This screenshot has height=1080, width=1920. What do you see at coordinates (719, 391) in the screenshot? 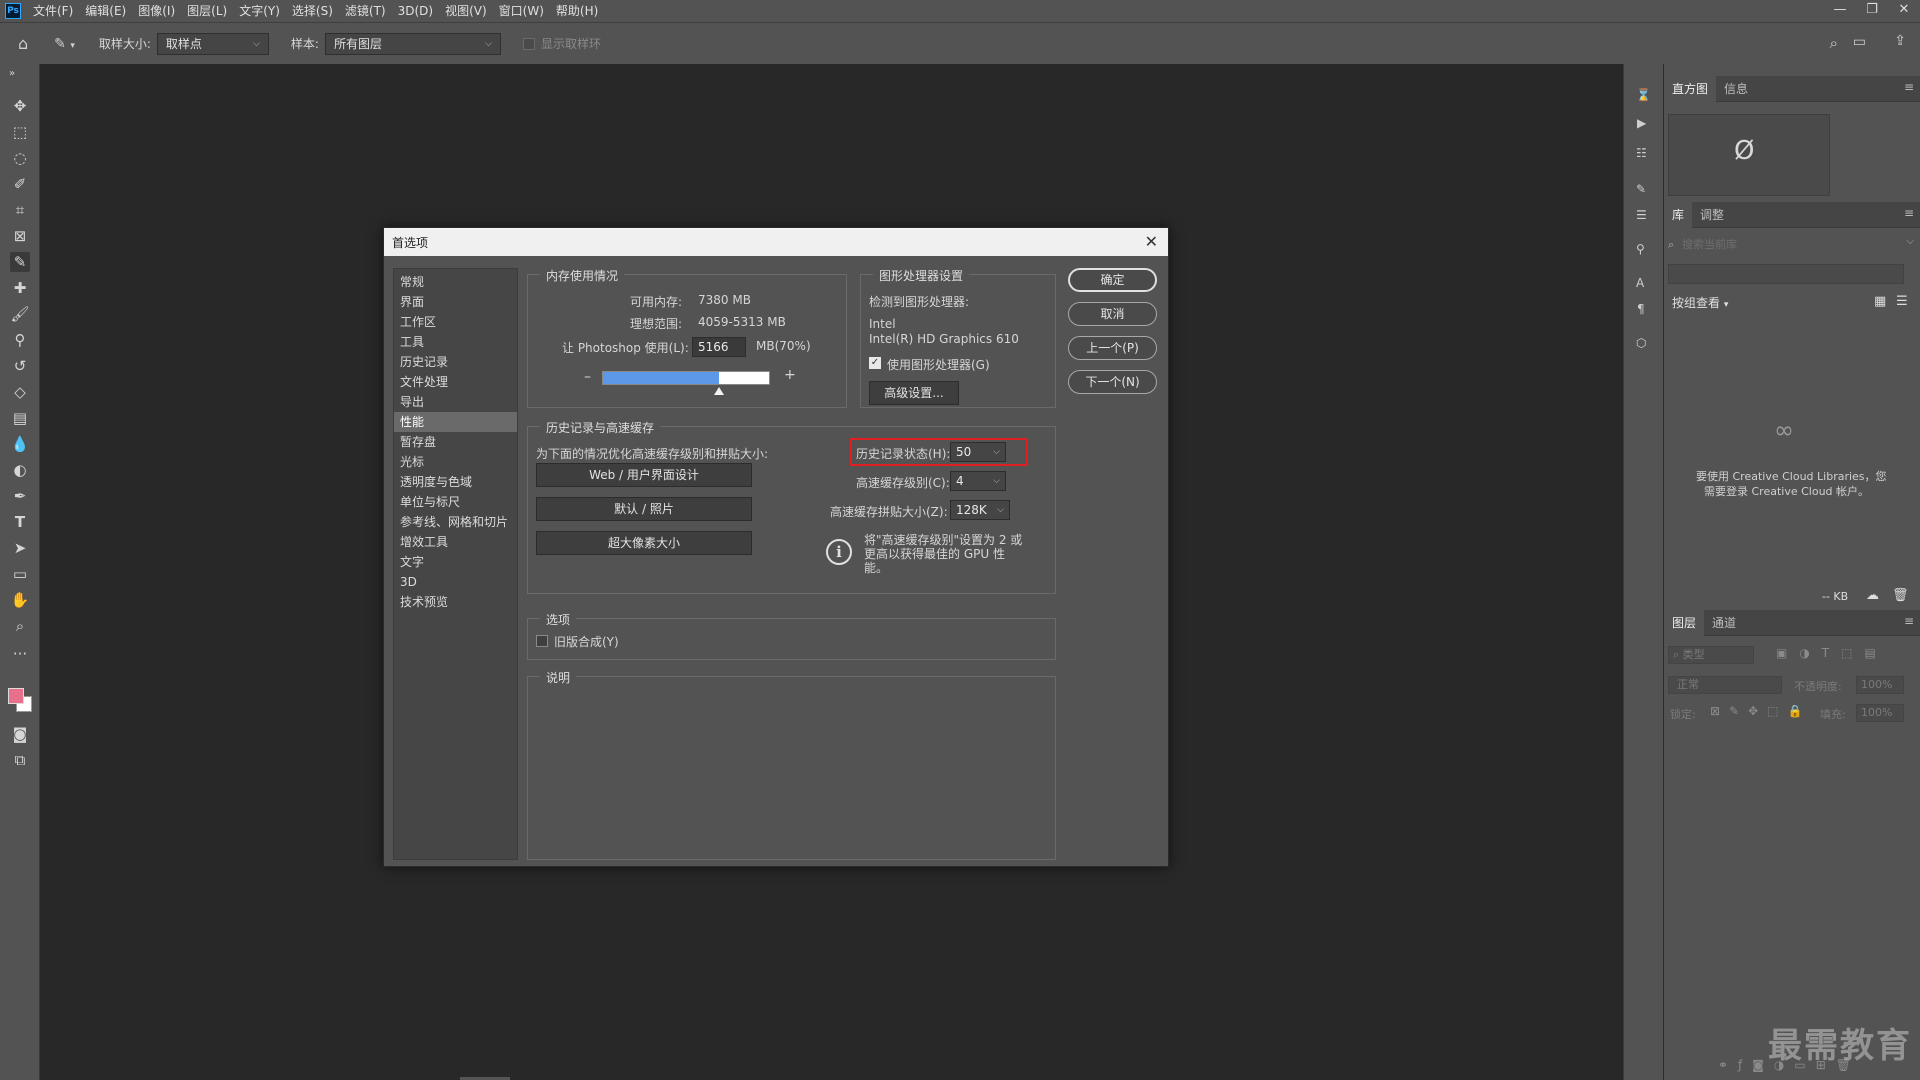
I see `memory-slider-thumb` at bounding box center [719, 391].